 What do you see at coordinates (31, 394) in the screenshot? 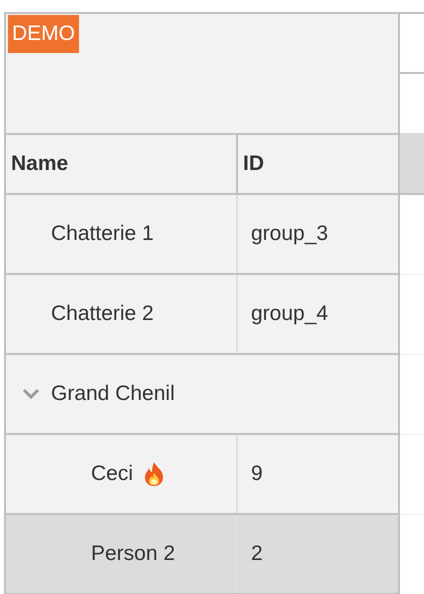
I see `chevron-icon` at bounding box center [31, 394].